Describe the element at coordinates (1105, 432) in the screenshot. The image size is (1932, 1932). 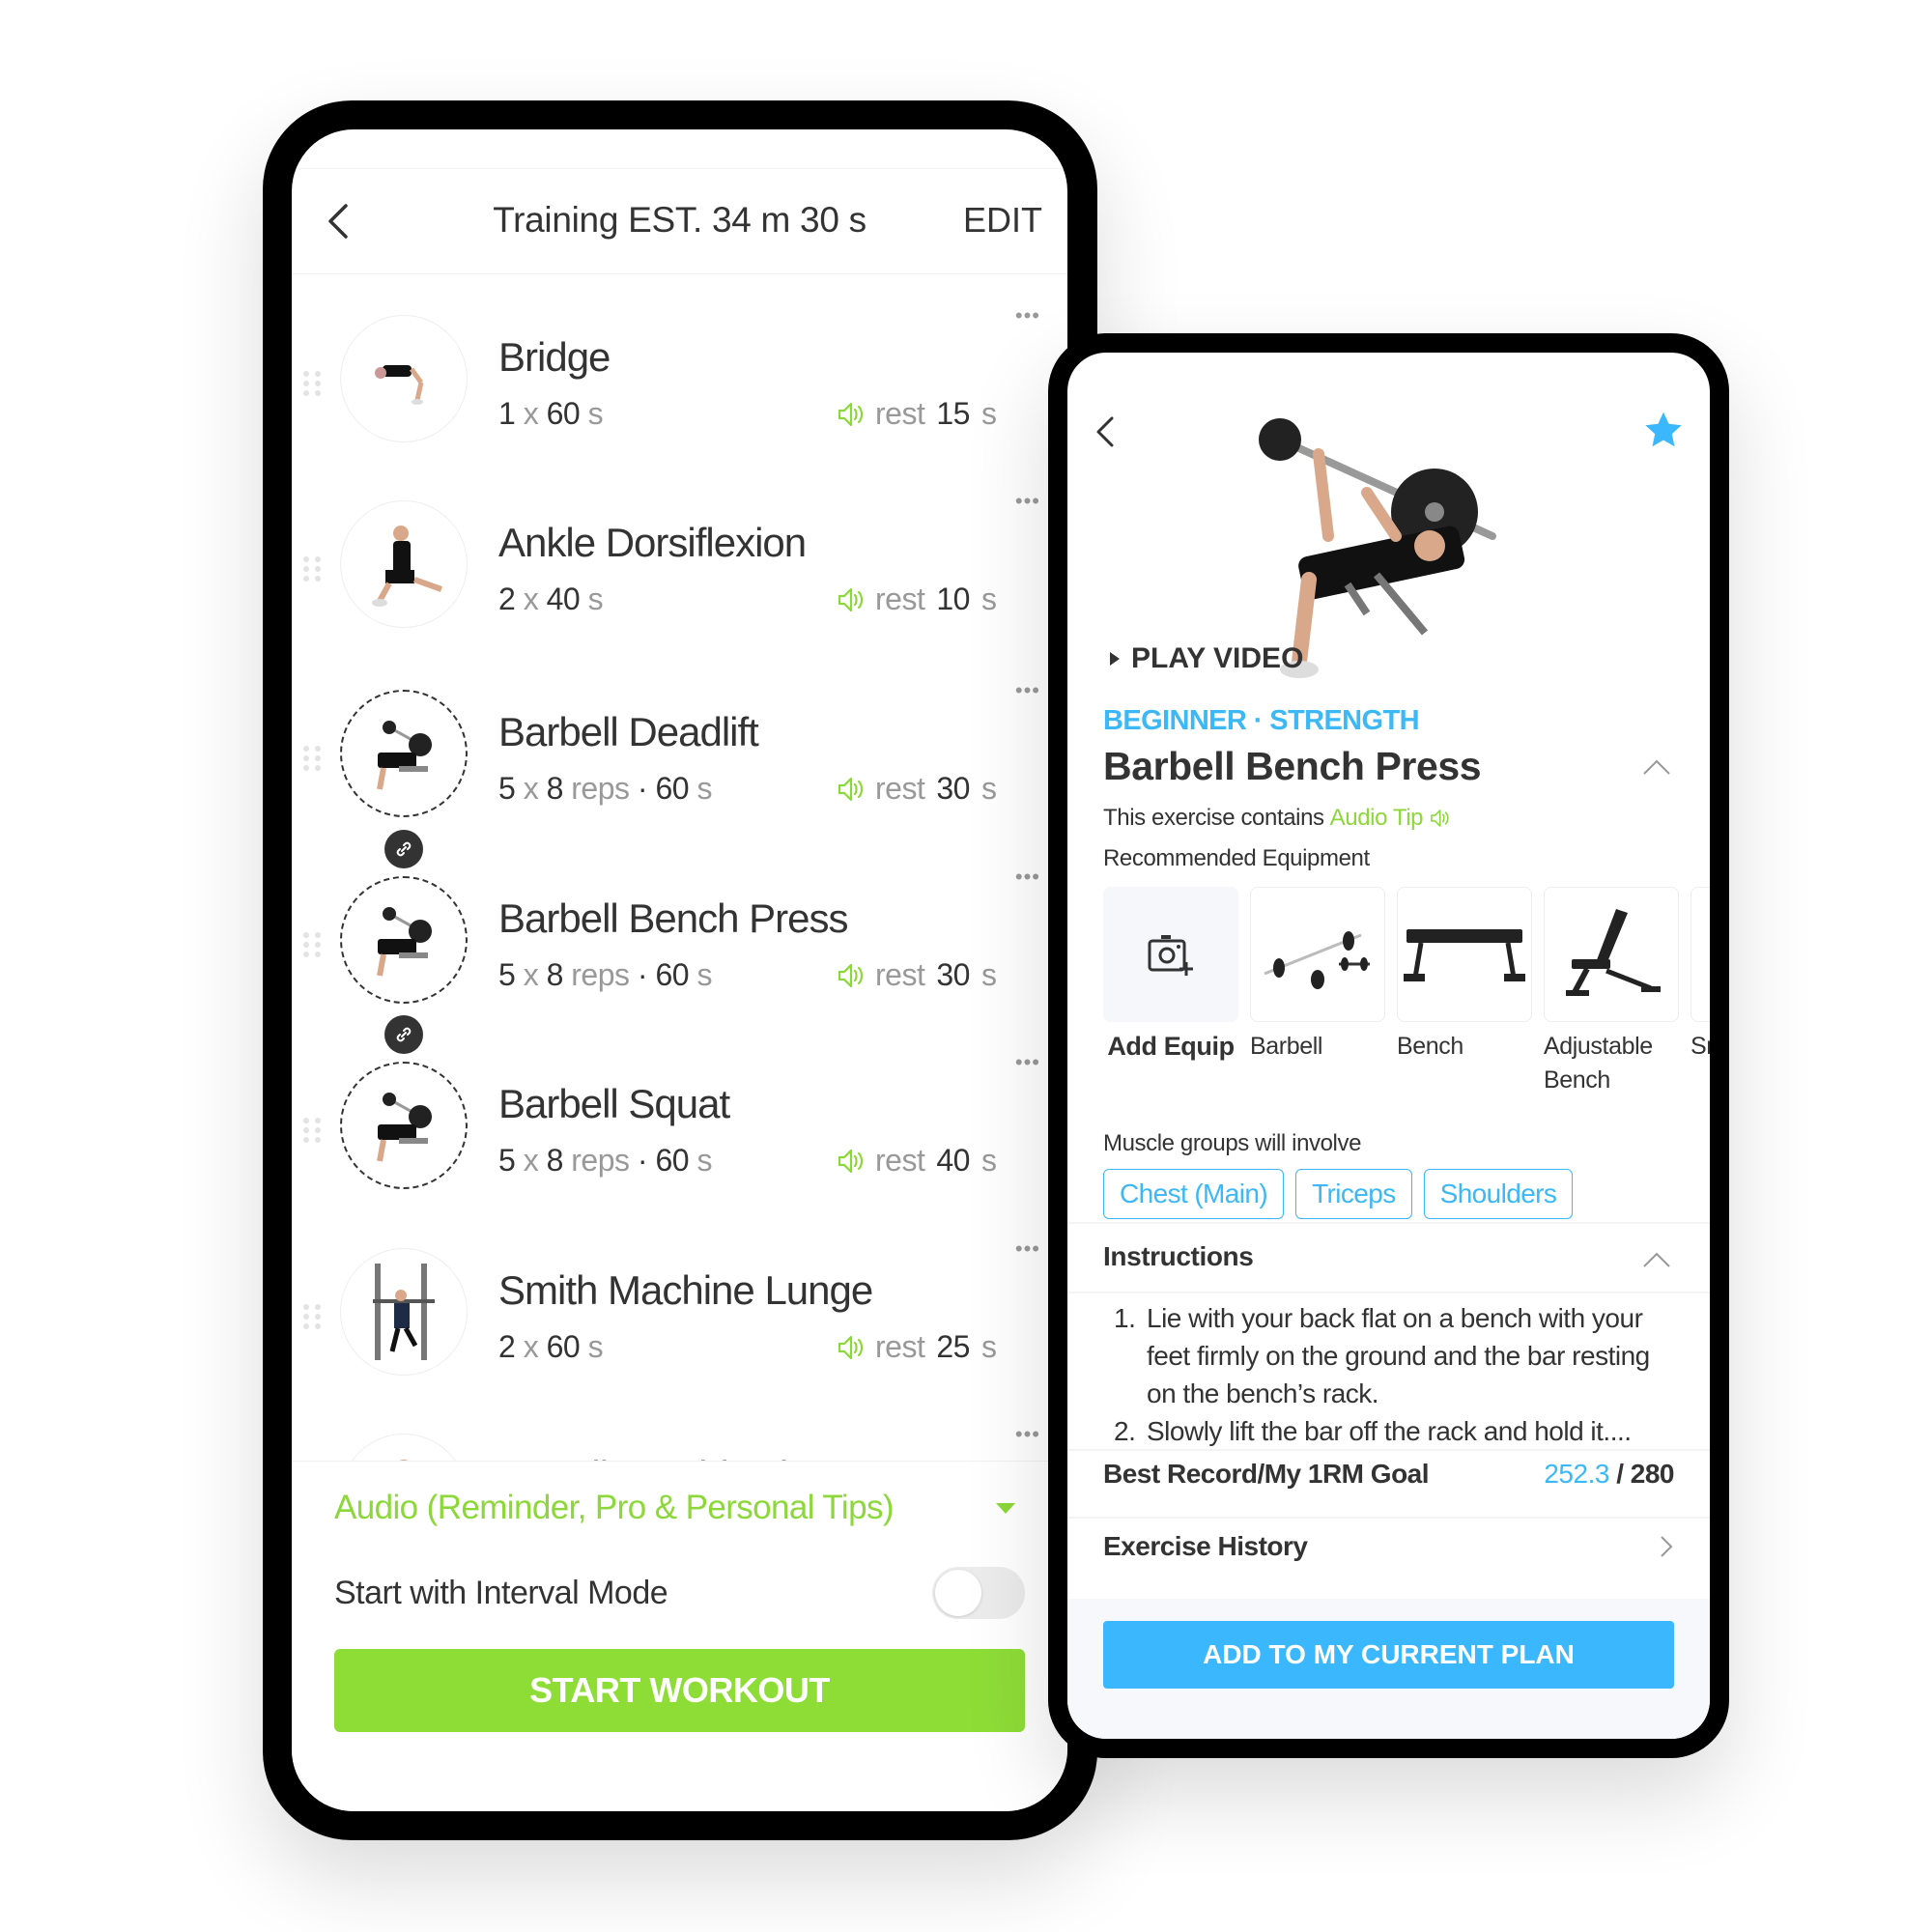
I see `back-icon` at that location.